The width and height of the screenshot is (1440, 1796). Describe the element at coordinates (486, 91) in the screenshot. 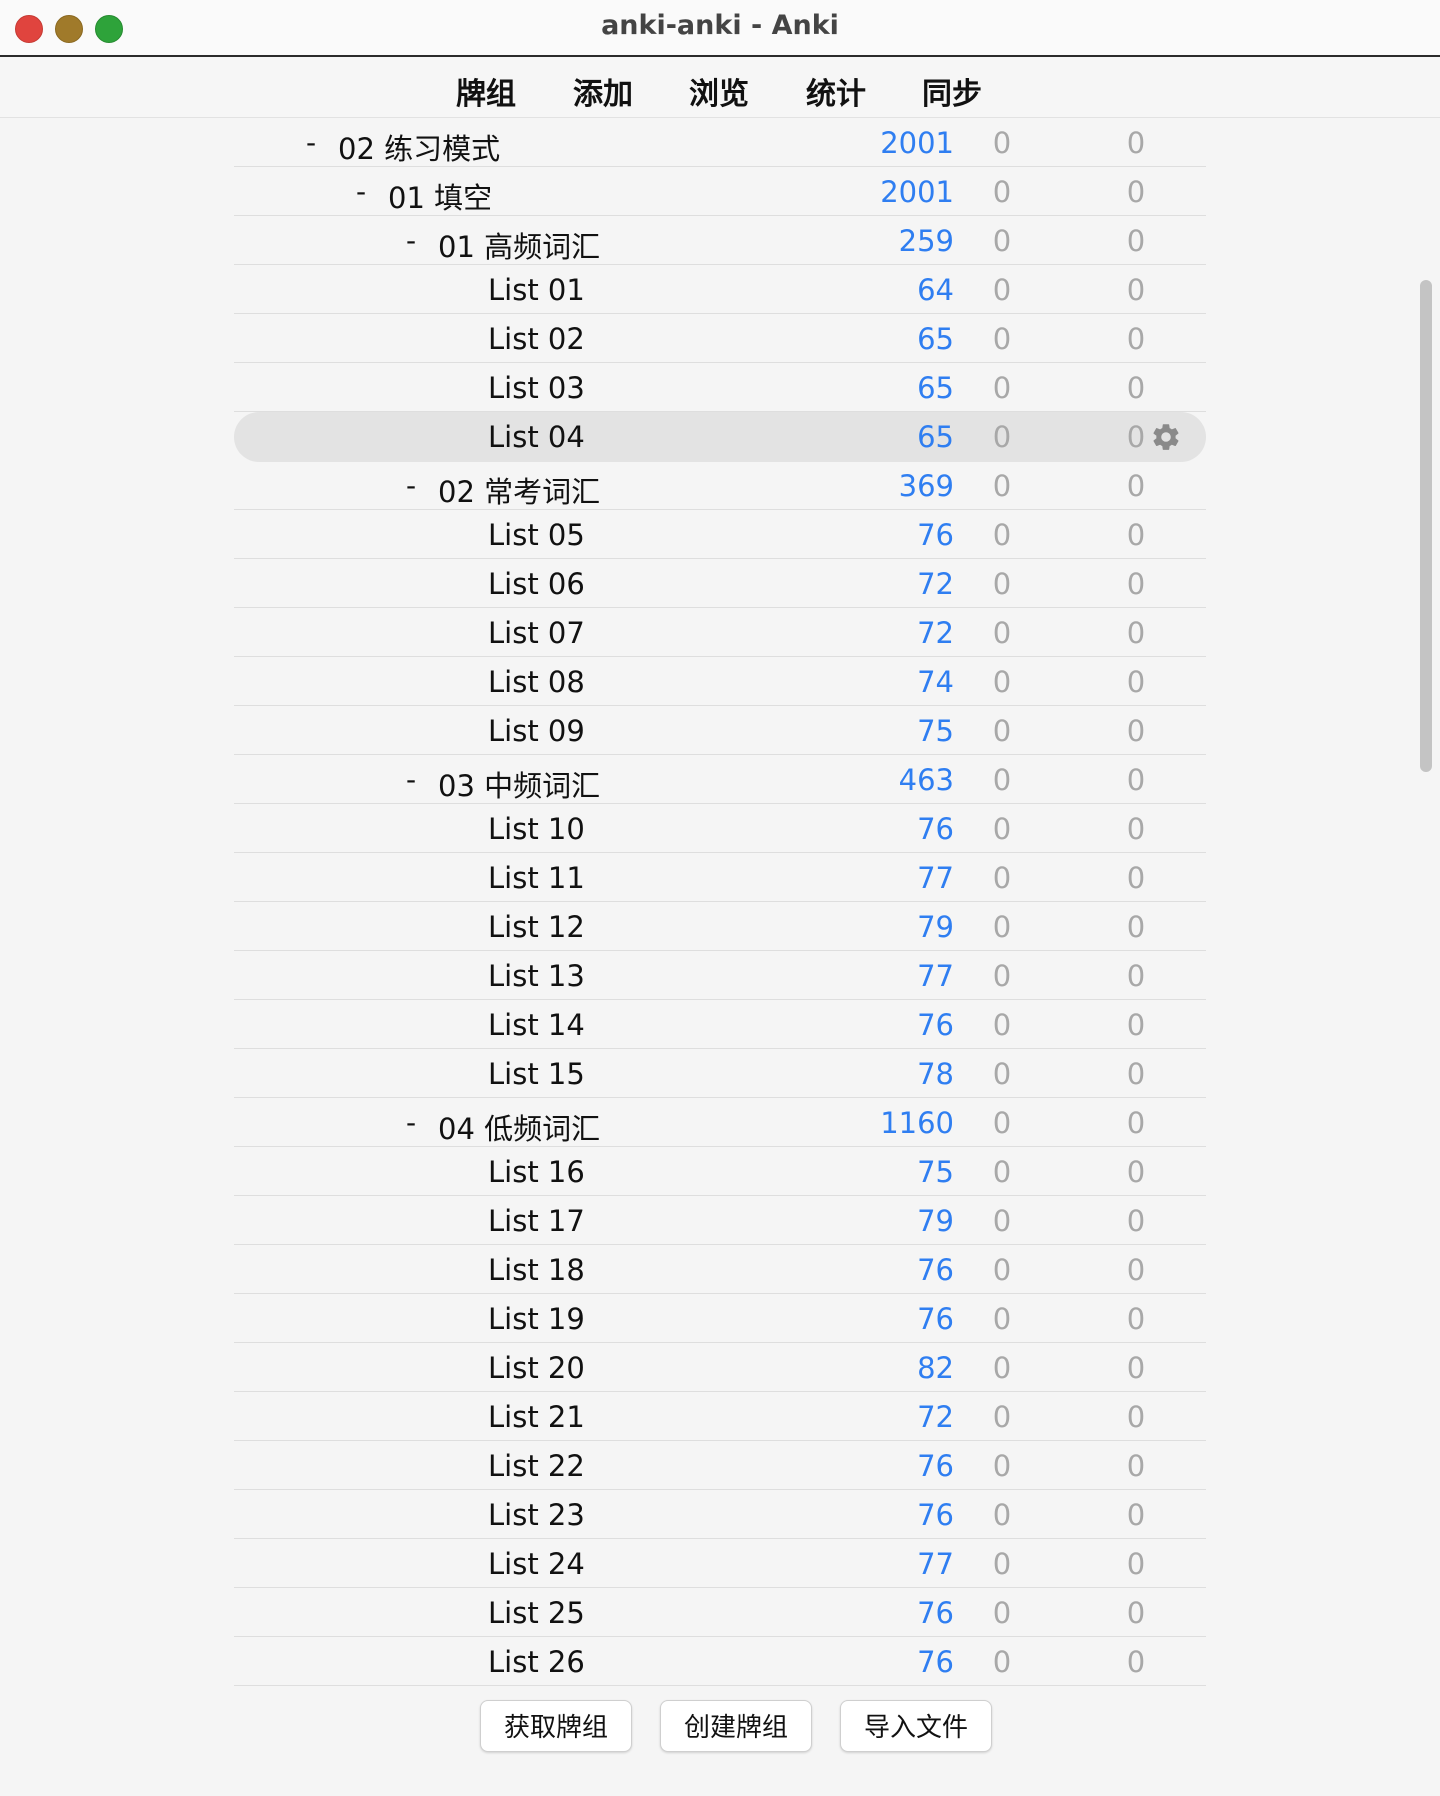

I see `tab-decks: 牌组` at that location.